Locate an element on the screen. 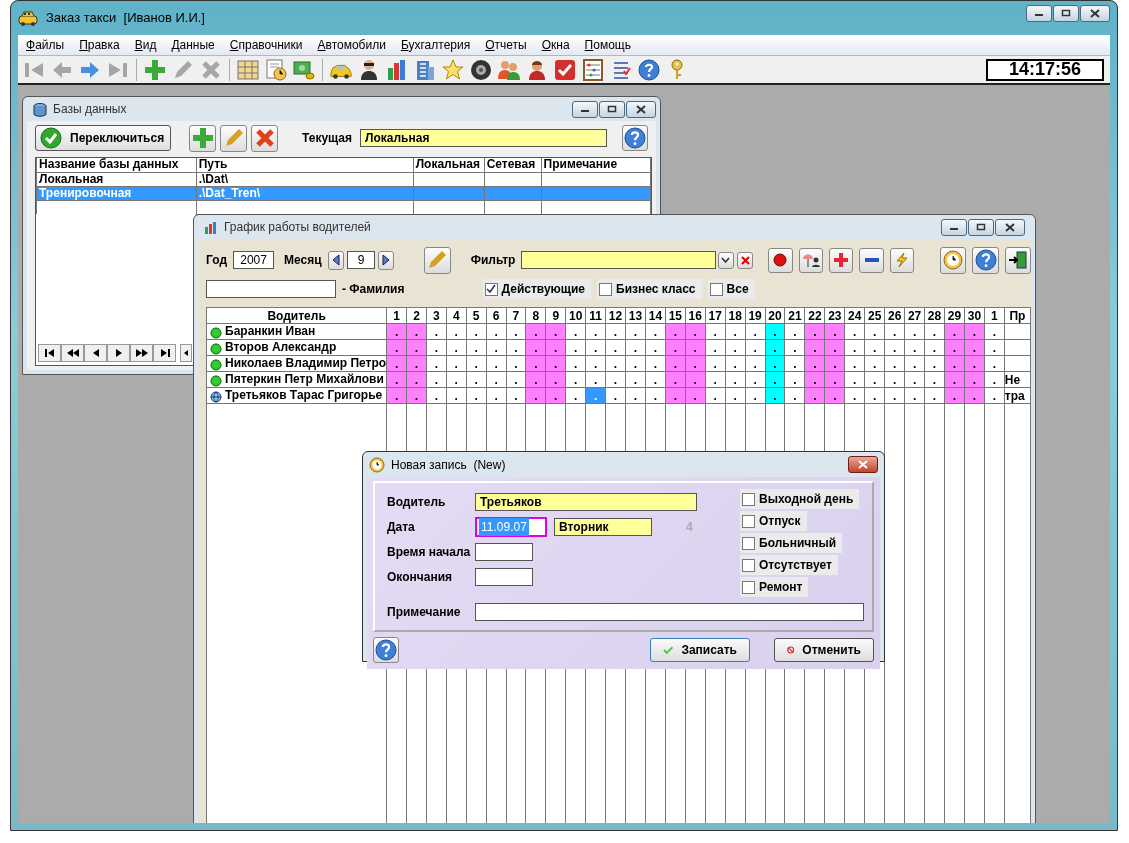 This screenshot has height=843, width=1129. start-time-field is located at coordinates (504, 551).